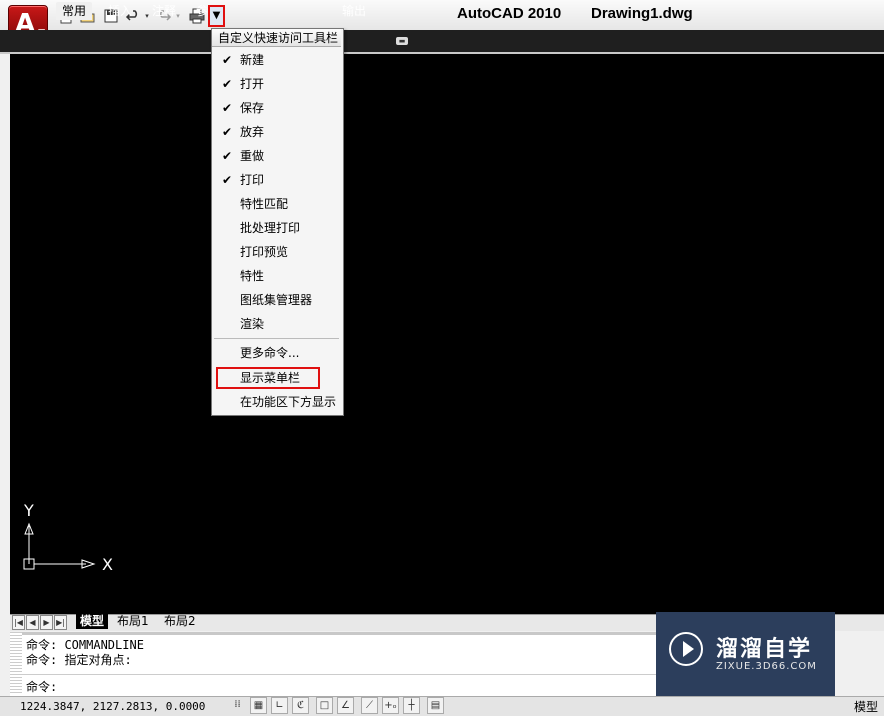 The width and height of the screenshot is (884, 716). Describe the element at coordinates (279, 705) in the screenshot. I see `ortho-icon: ∟` at that location.